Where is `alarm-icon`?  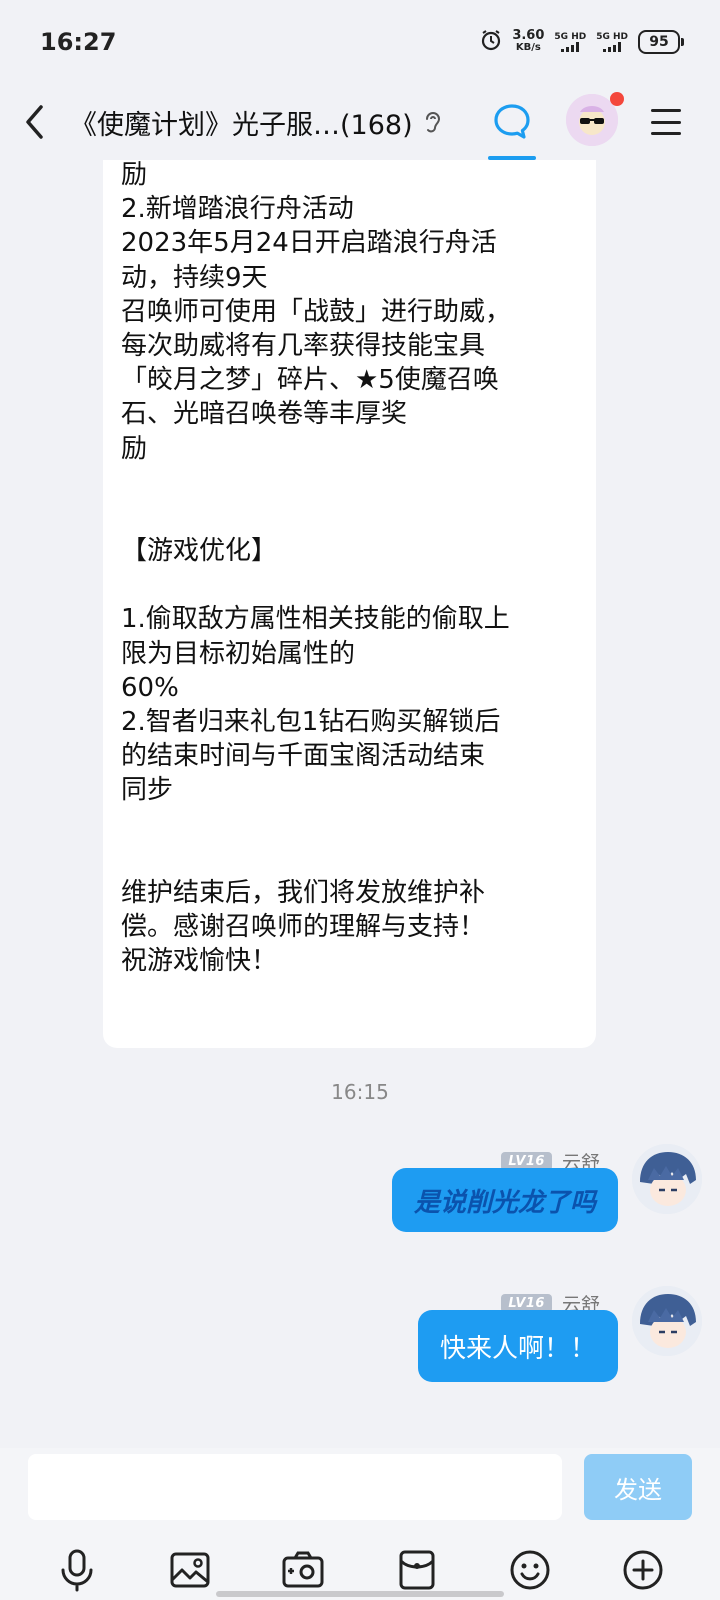
alarm-icon is located at coordinates (491, 42).